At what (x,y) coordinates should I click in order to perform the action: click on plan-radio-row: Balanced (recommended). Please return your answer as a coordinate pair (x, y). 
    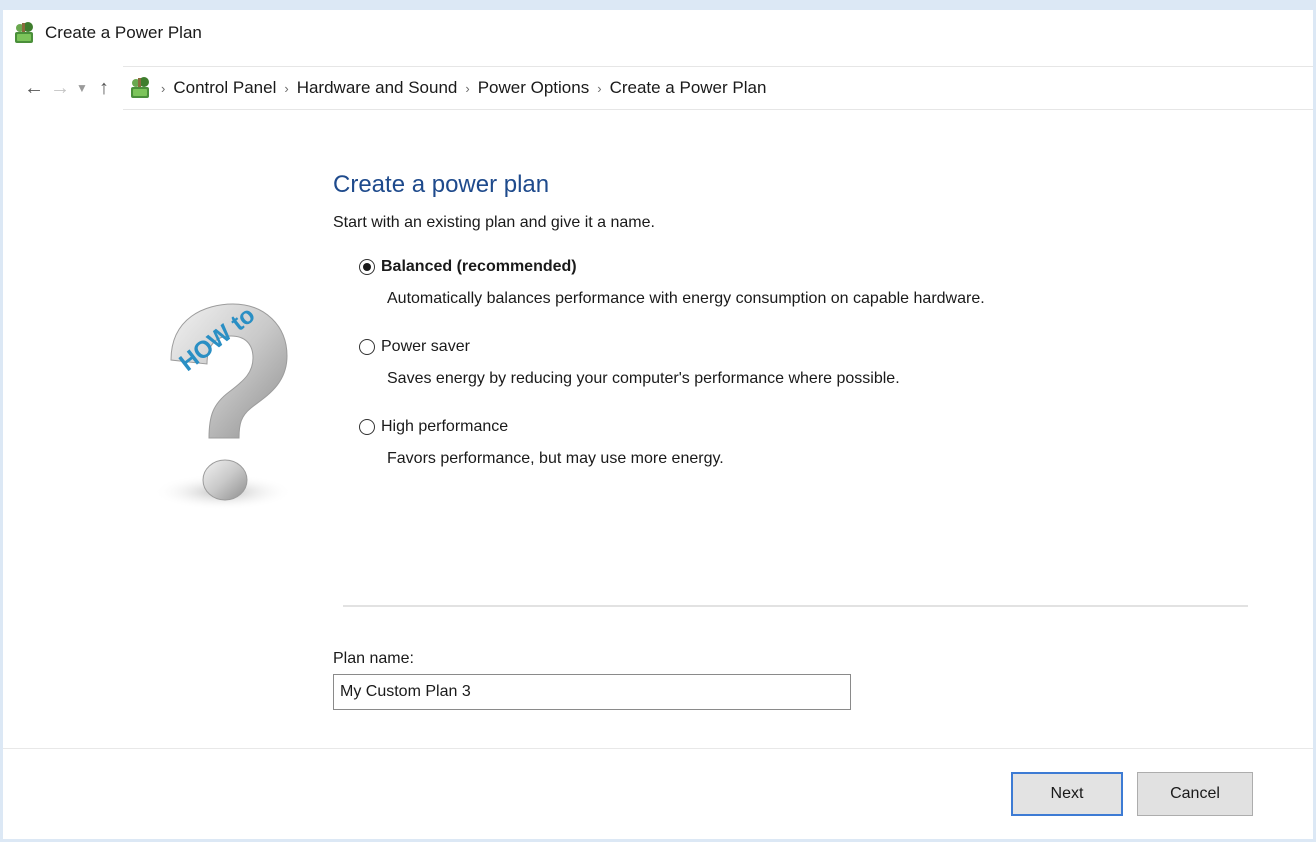
    Looking at the image, I should click on (811, 267).